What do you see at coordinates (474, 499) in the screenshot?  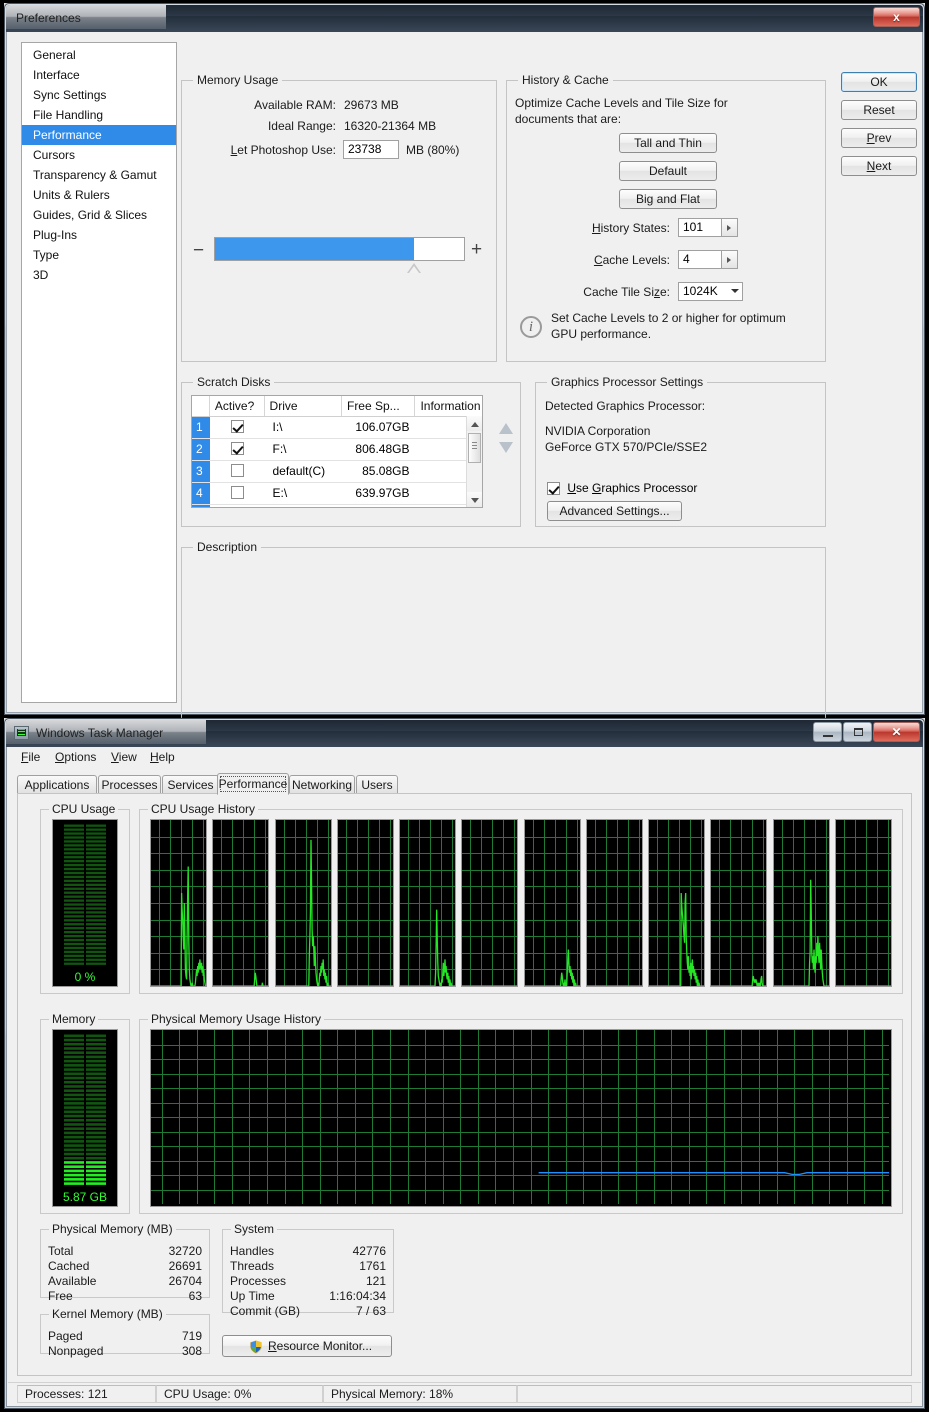 I see `scroll-down-icon` at bounding box center [474, 499].